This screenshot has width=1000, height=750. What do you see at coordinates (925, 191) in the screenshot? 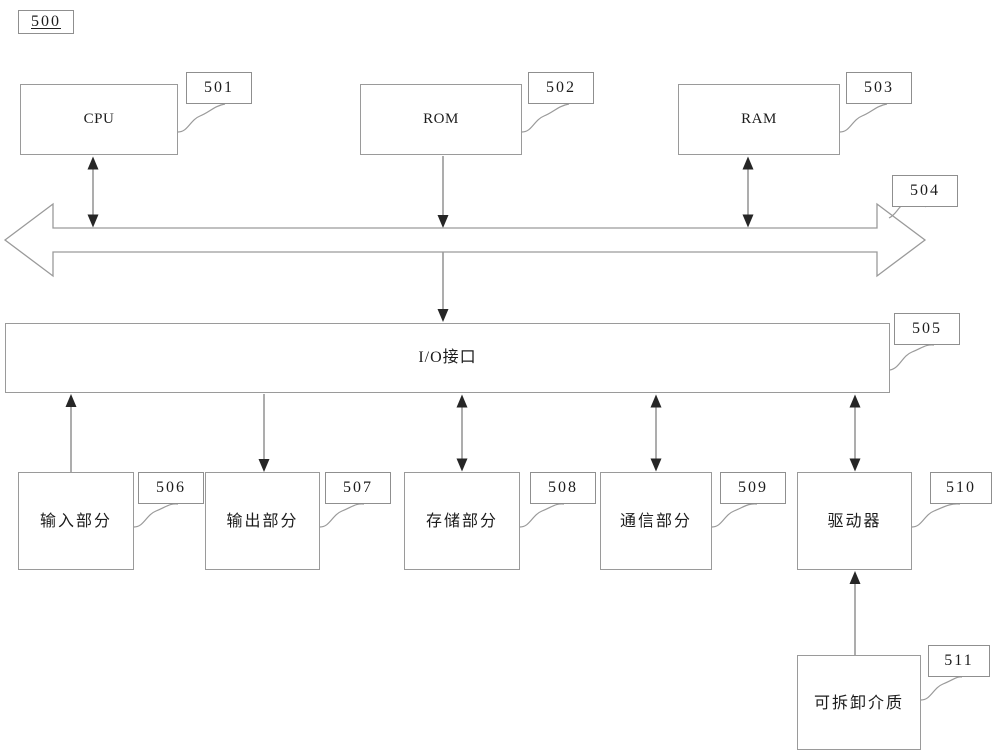
I see `reference-number-504: 504` at bounding box center [925, 191].